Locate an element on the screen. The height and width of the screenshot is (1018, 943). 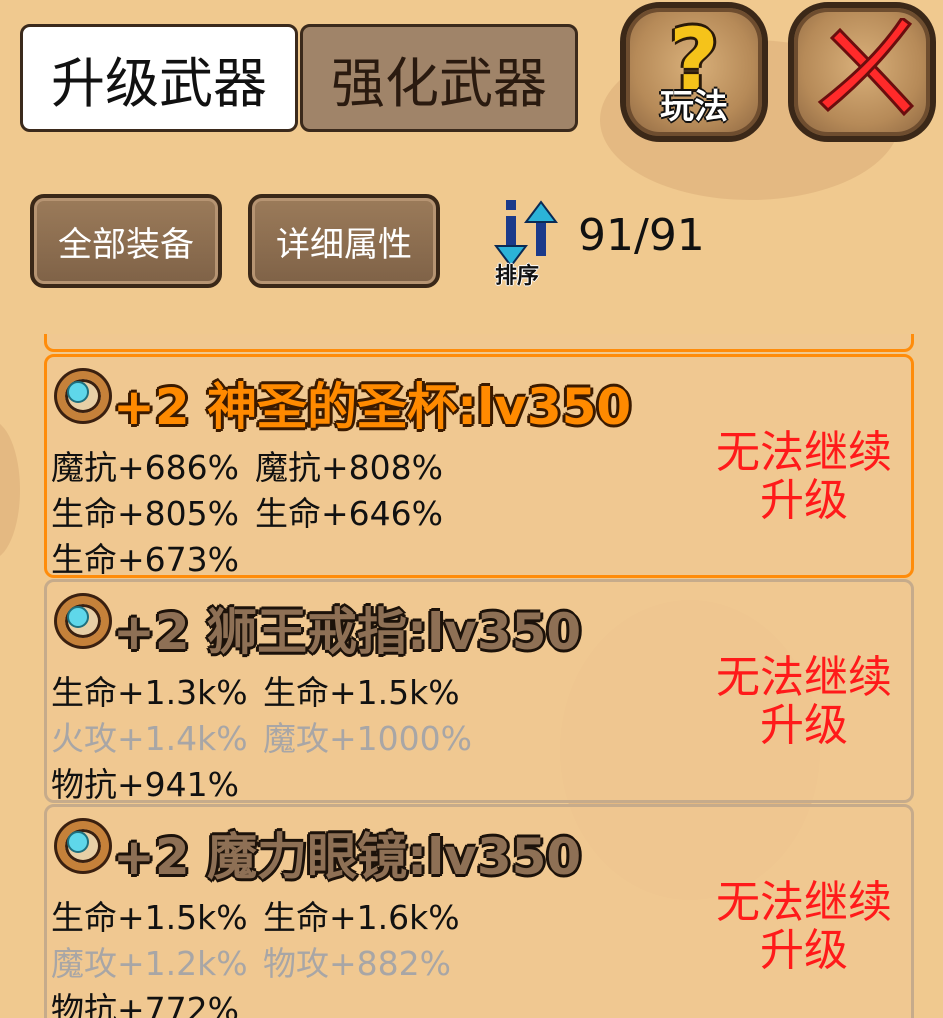
item-stat: 魔攻+1000% is located at coordinates (367, 738).